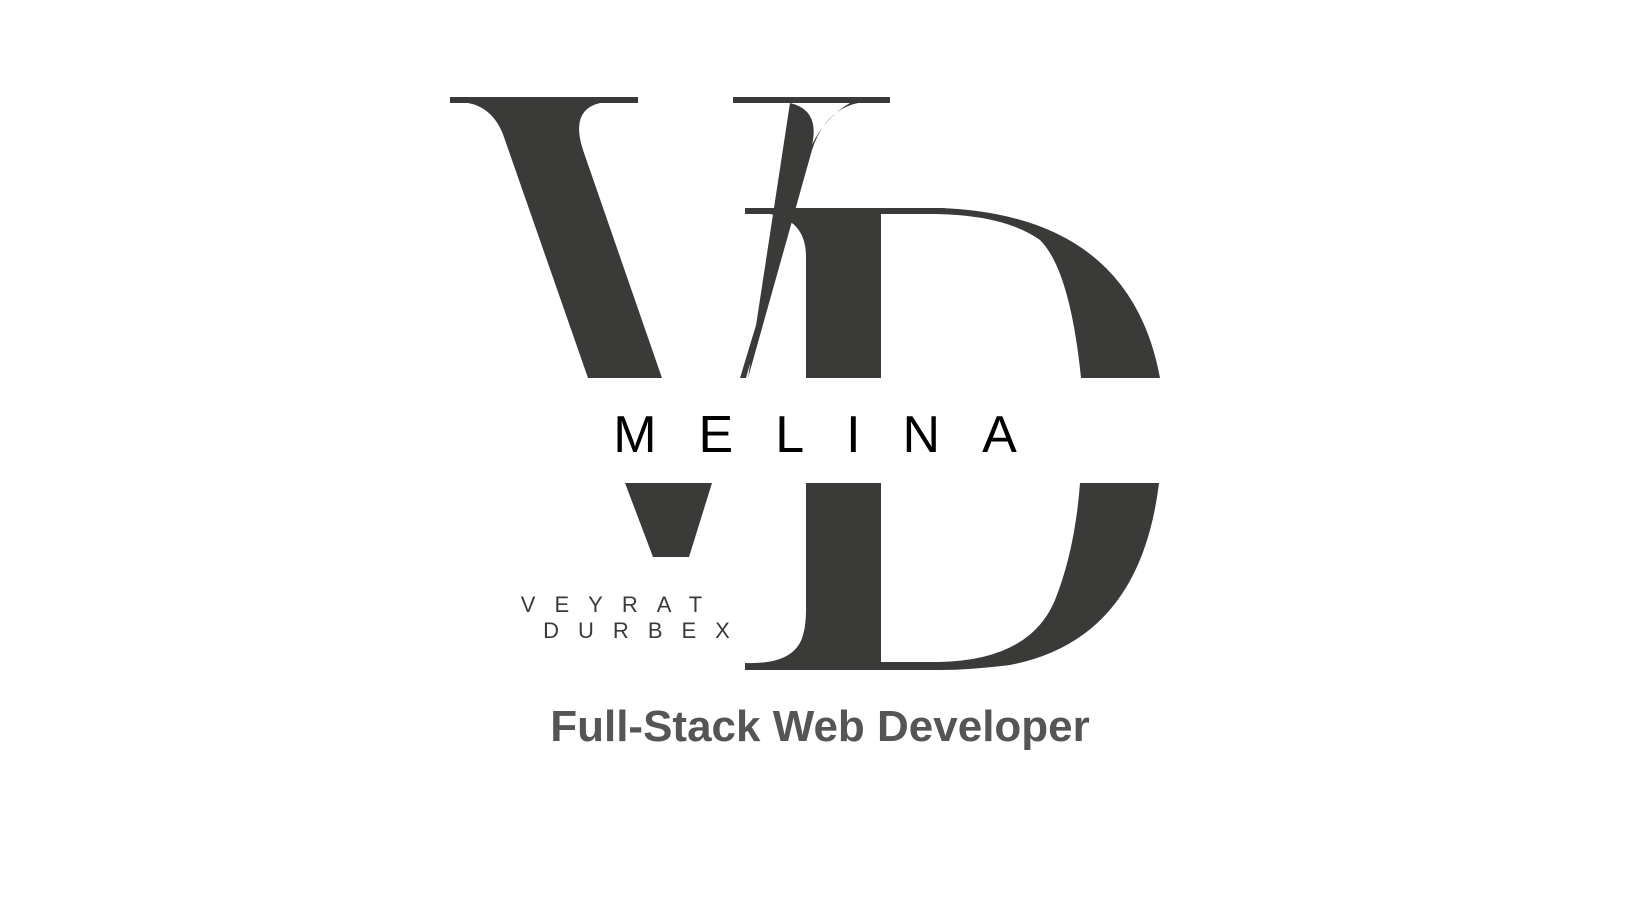  What do you see at coordinates (544, 100) in the screenshot?
I see `v-left-serif` at bounding box center [544, 100].